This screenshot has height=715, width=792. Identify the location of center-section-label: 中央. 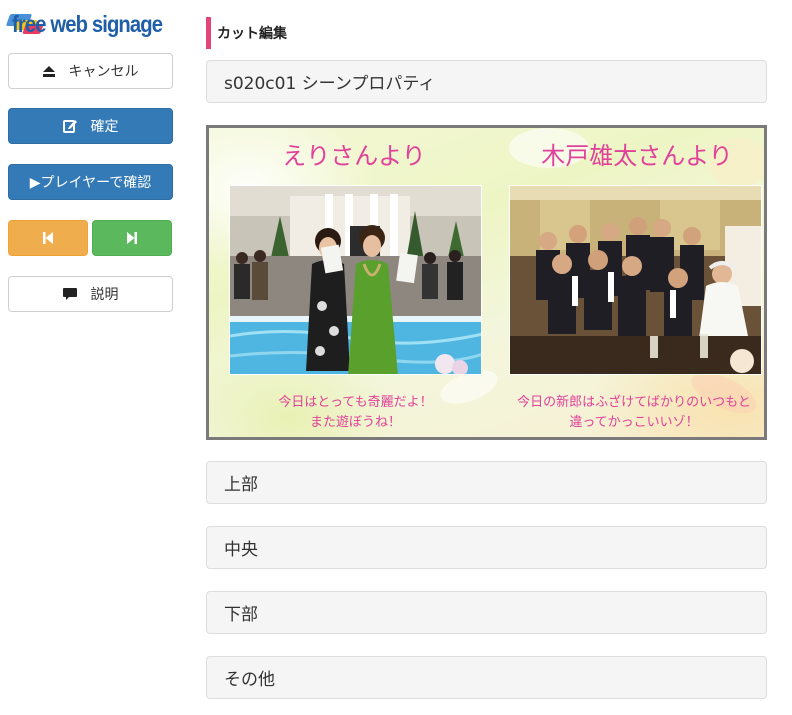
(241, 550).